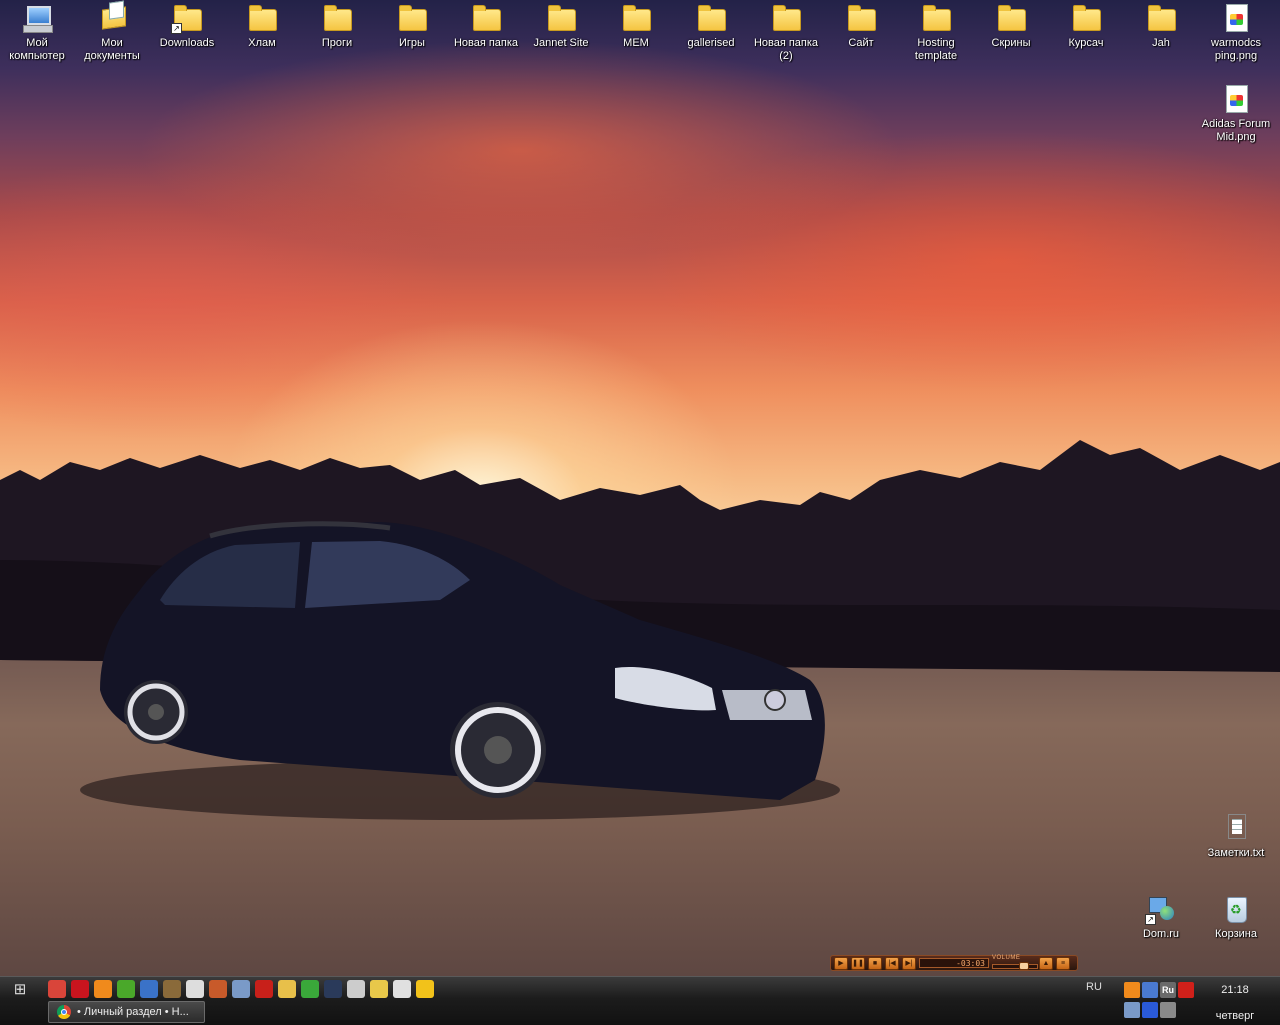  I want to click on desktop-icon-label: МЕМ, so click(636, 43).